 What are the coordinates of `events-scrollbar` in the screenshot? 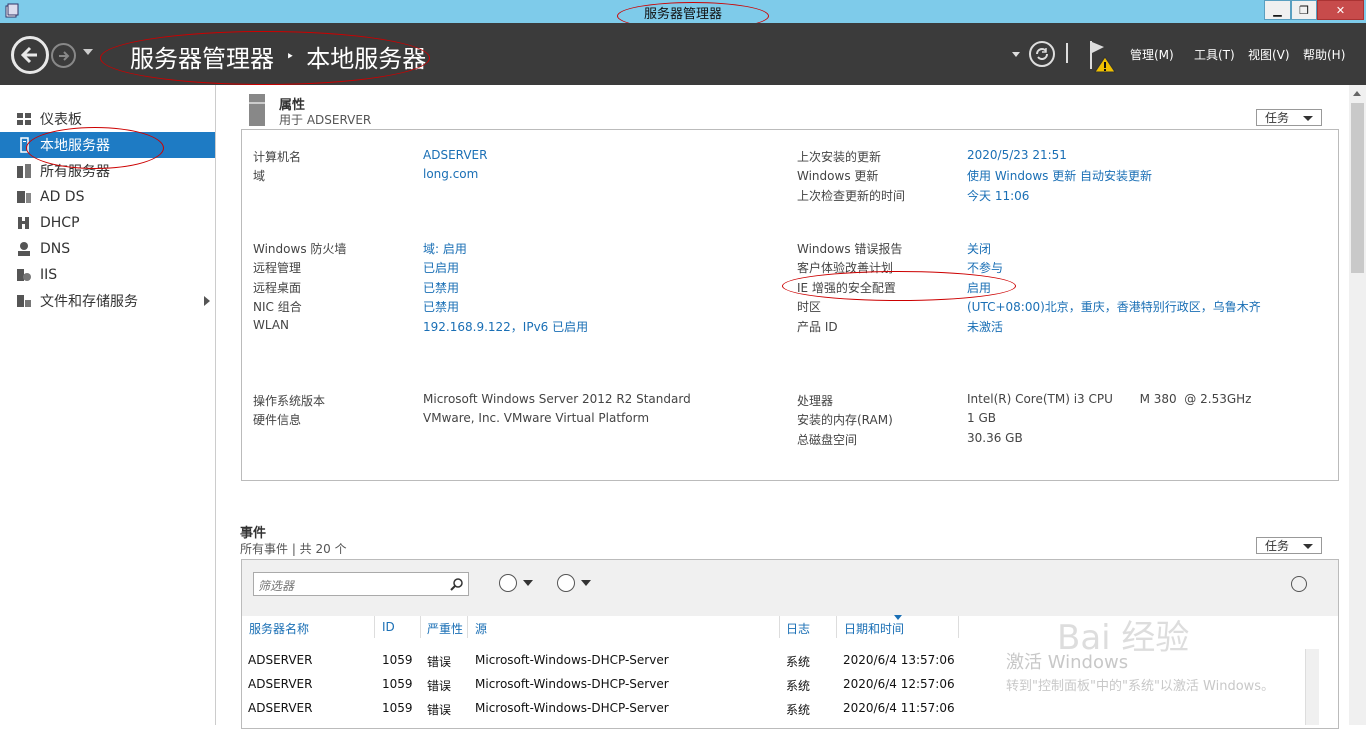 It's located at (1312, 687).